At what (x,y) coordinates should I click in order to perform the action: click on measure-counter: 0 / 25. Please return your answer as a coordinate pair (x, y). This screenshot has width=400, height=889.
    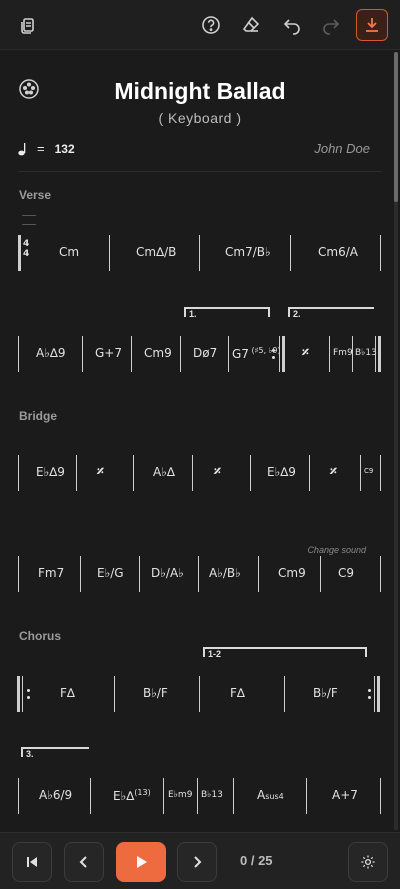
    Looking at the image, I should click on (256, 860).